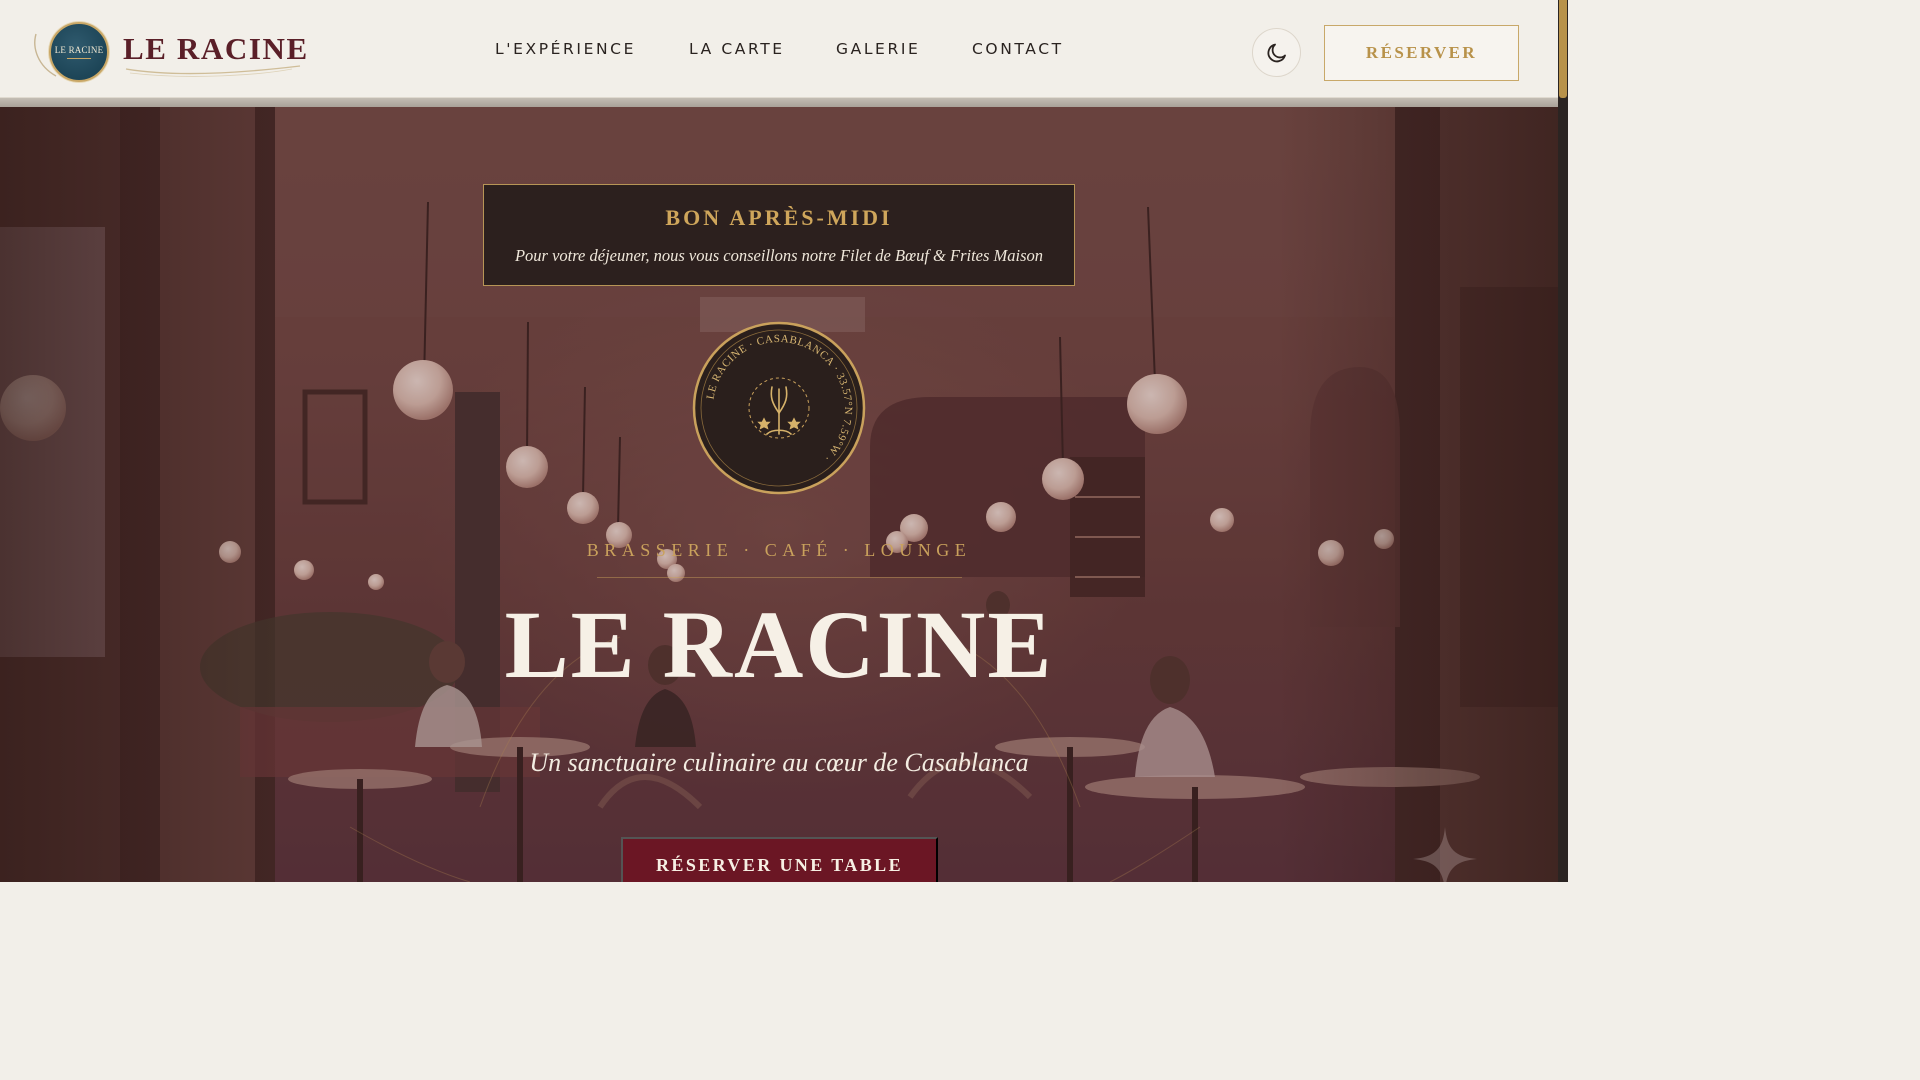 This screenshot has height=1080, width=1920. What do you see at coordinates (779, 102) in the screenshot?
I see `header-shadow` at bounding box center [779, 102].